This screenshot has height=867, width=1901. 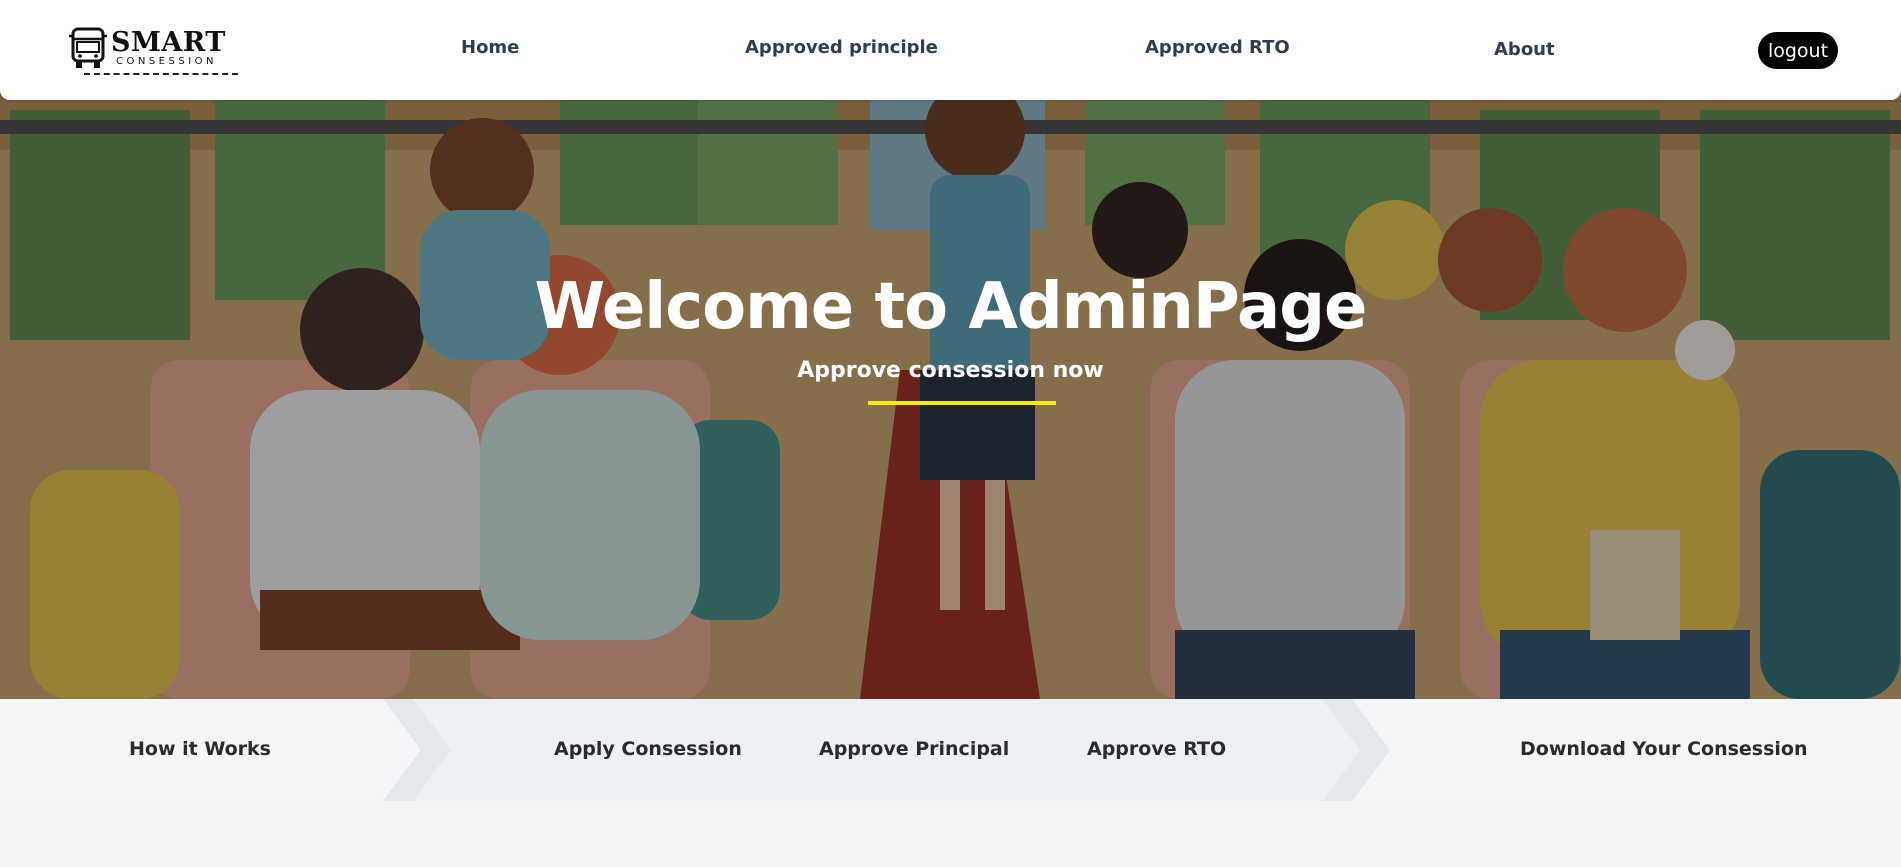 What do you see at coordinates (166, 61) in the screenshot?
I see `brand-tagline: CONSESSION` at bounding box center [166, 61].